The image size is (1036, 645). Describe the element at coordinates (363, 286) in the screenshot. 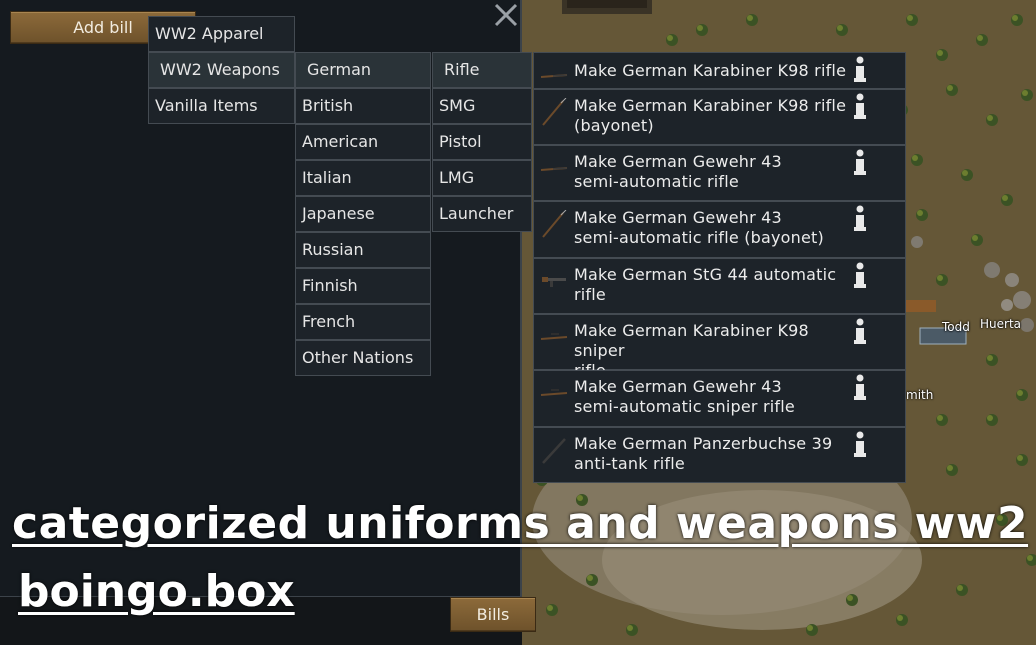

I see `menu-item-finnish: Finnish` at that location.